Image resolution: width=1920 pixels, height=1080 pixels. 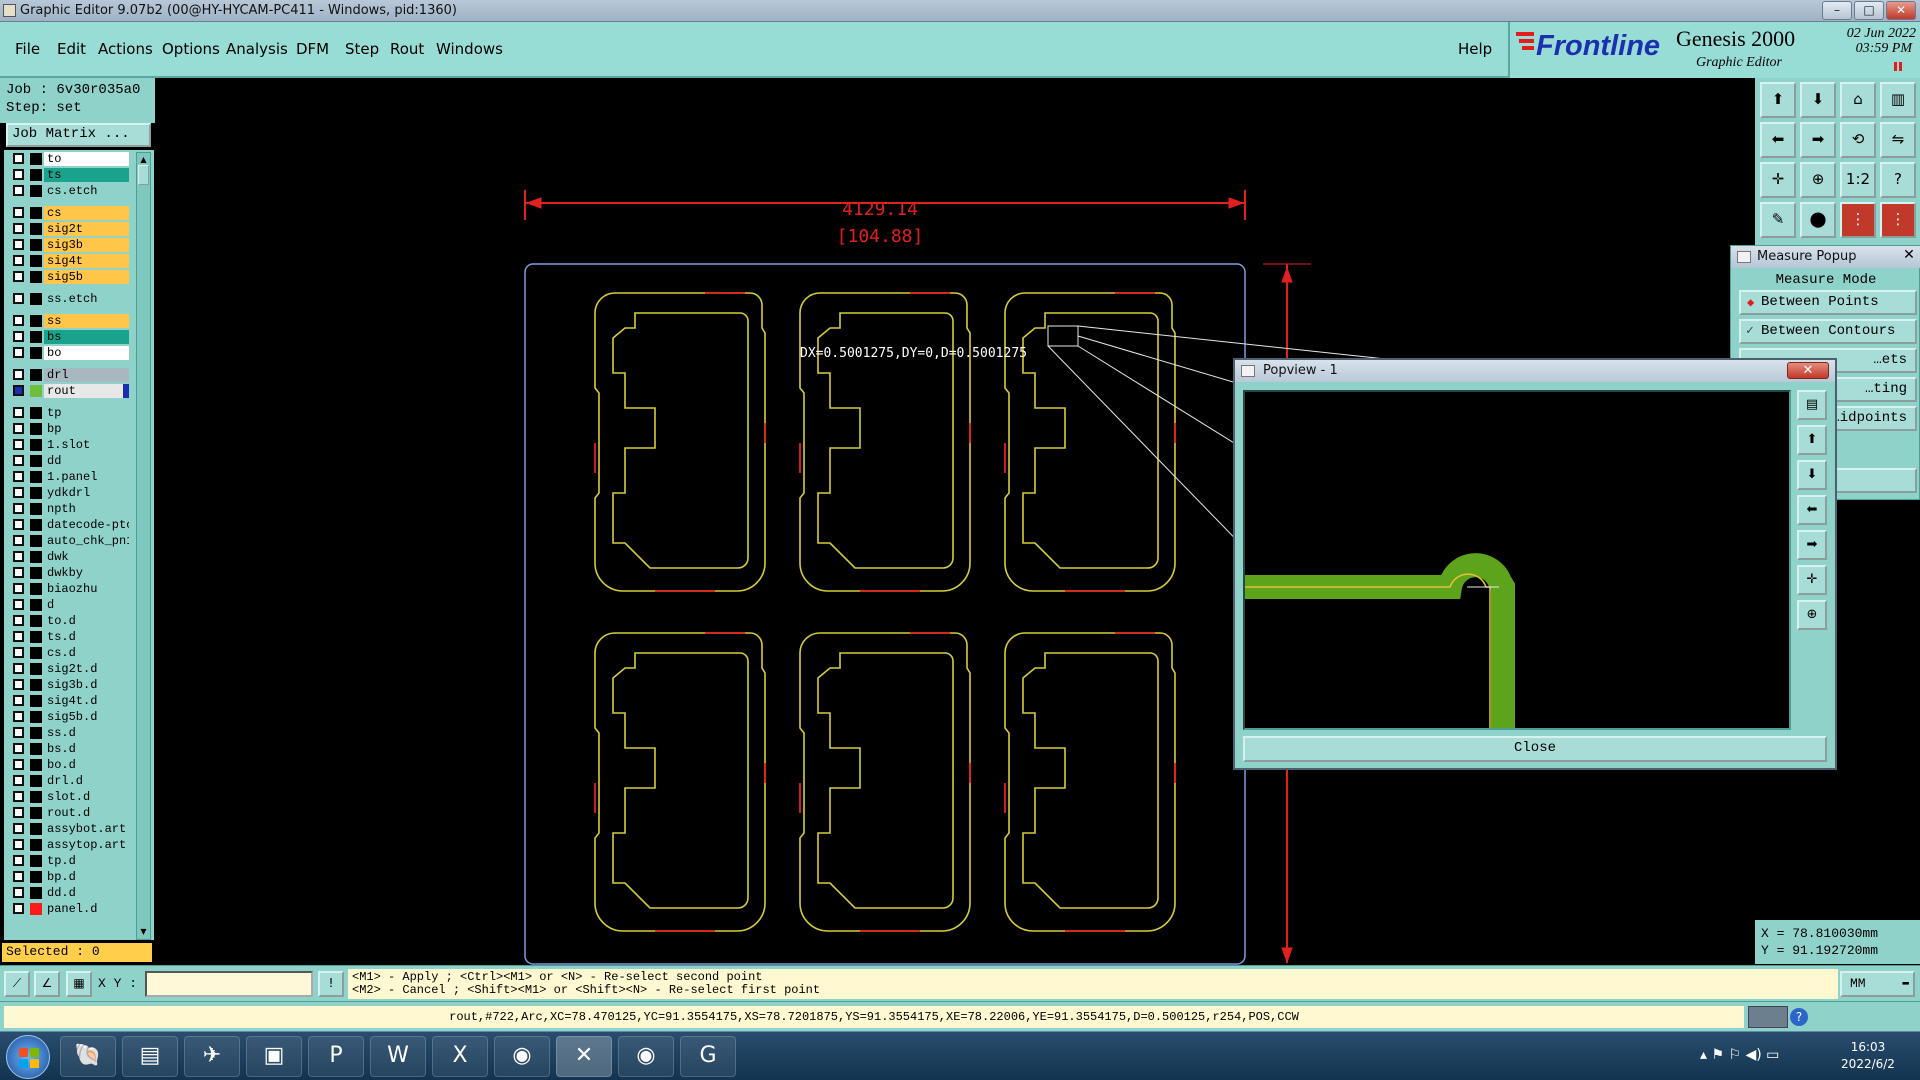 I want to click on scale-icon: 1:2, so click(x=1858, y=180).